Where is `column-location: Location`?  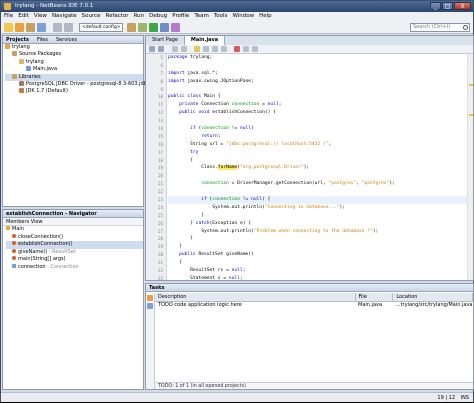 column-location: Location is located at coordinates (432, 297).